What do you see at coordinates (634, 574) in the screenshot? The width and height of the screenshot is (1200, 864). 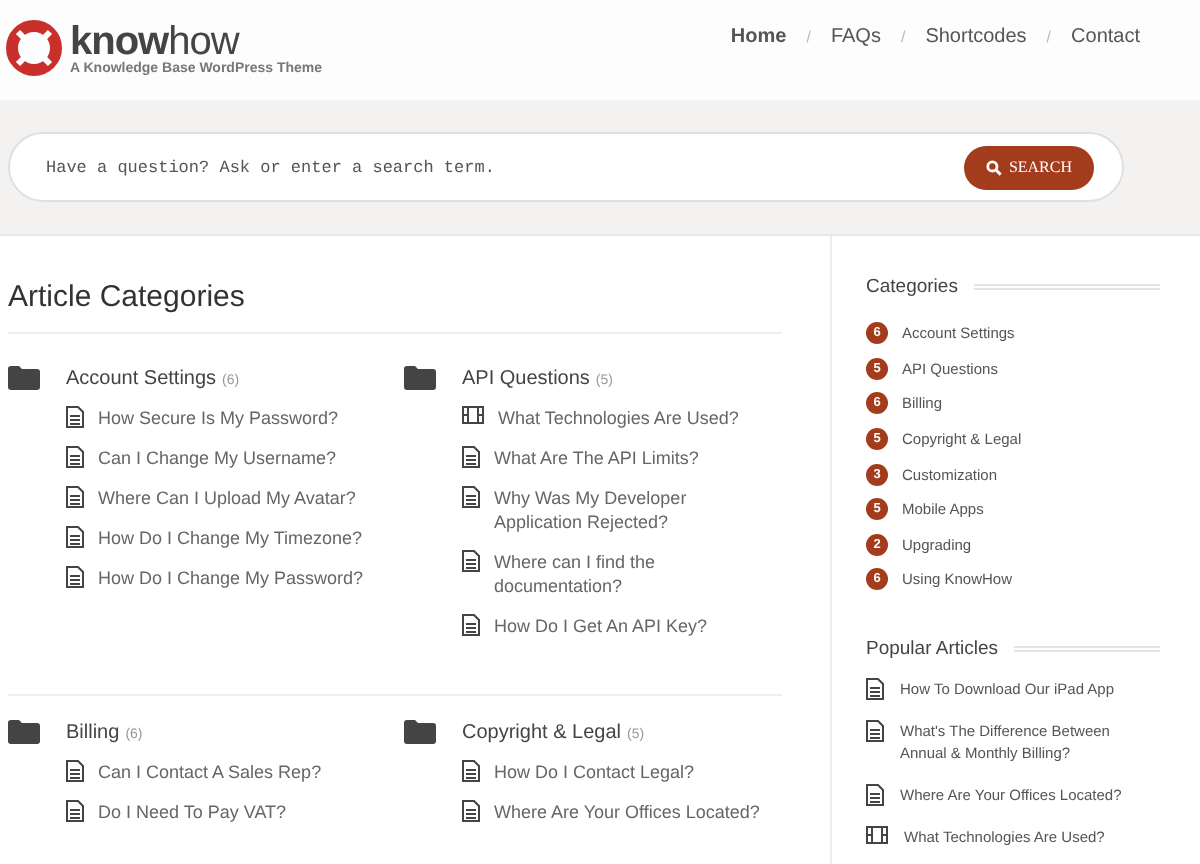 I see `article-link: Where can I find the documentation?` at bounding box center [634, 574].